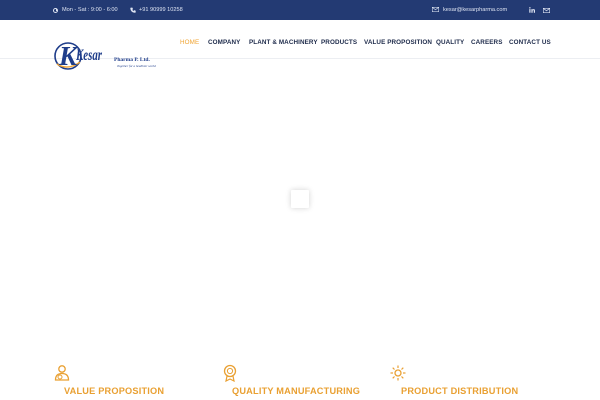 This screenshot has height=400, width=600. I want to click on nav-company: COMPANY, so click(224, 43).